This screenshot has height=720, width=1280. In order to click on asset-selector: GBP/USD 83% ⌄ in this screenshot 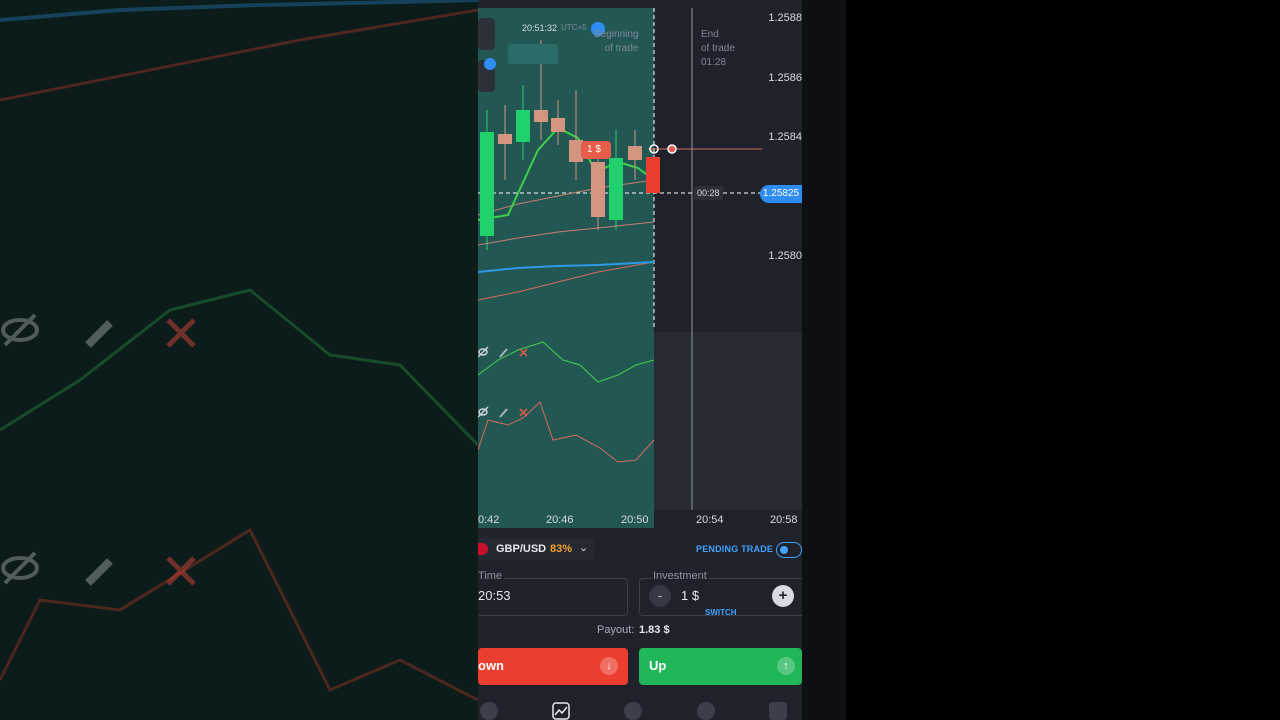, I will do `click(536, 549)`.